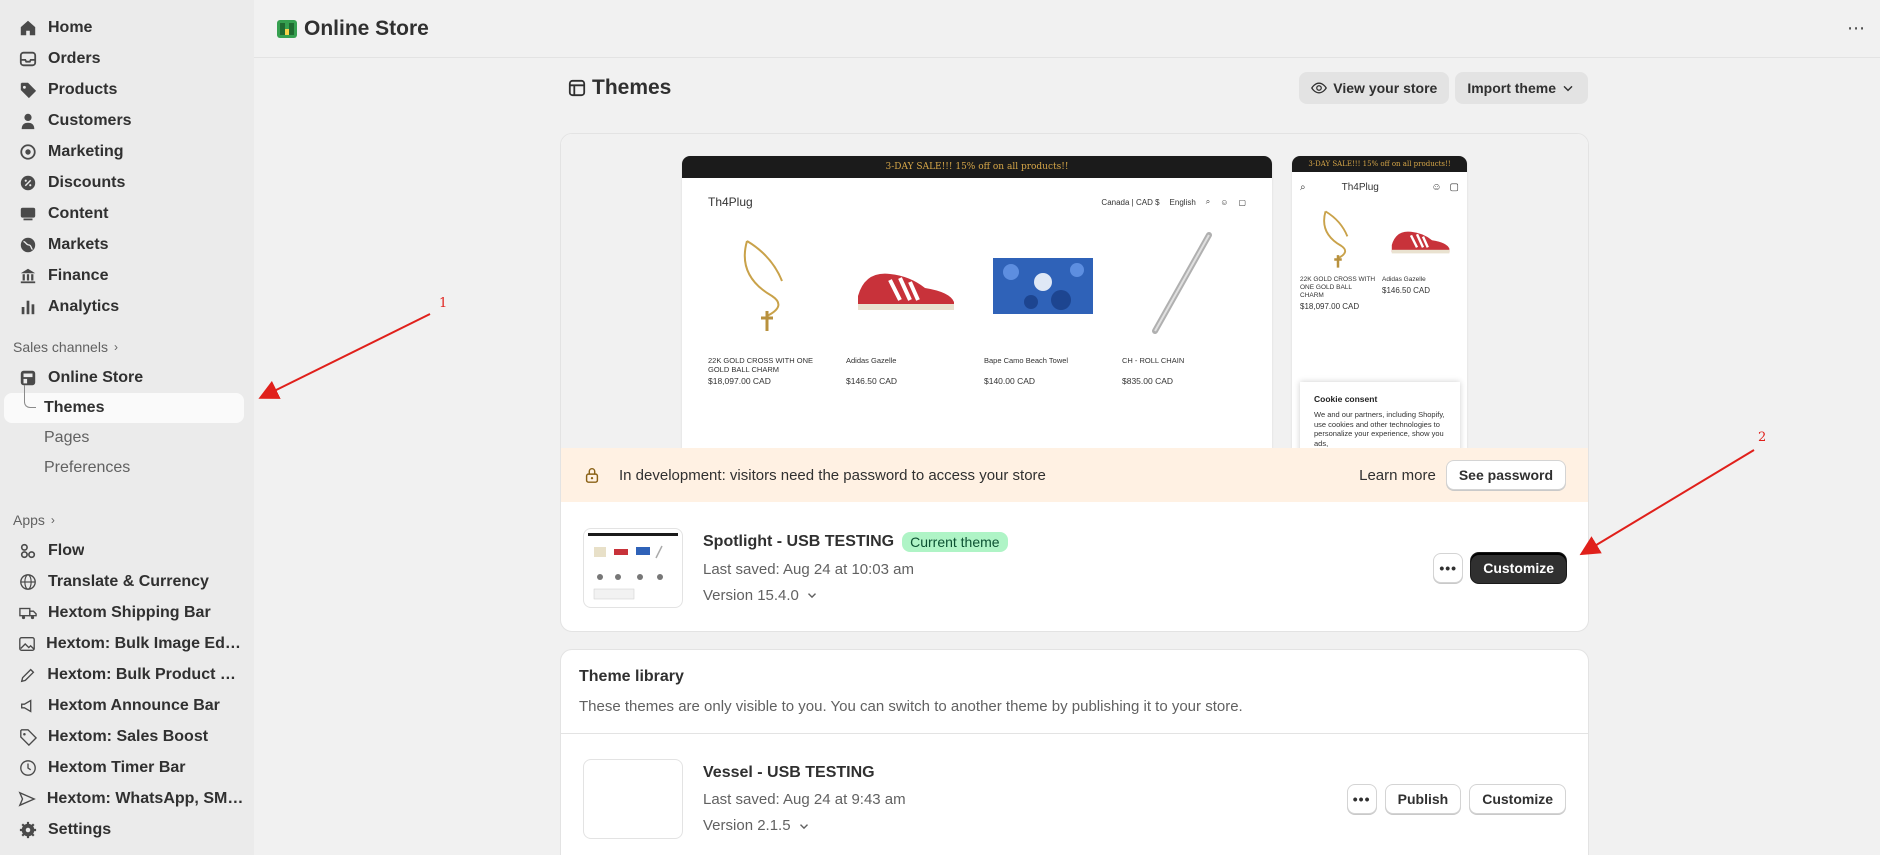 The height and width of the screenshot is (855, 1880). Describe the element at coordinates (87, 467) in the screenshot. I see `sidebar-item-label: Preferences` at that location.